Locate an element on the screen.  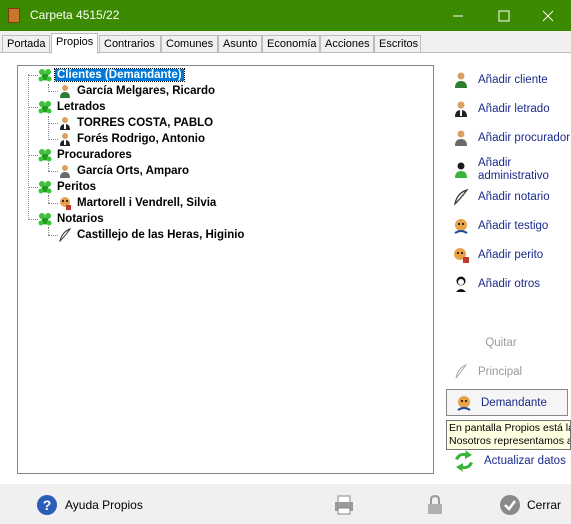
demandante-button: Demandante is located at coordinates (507, 402).